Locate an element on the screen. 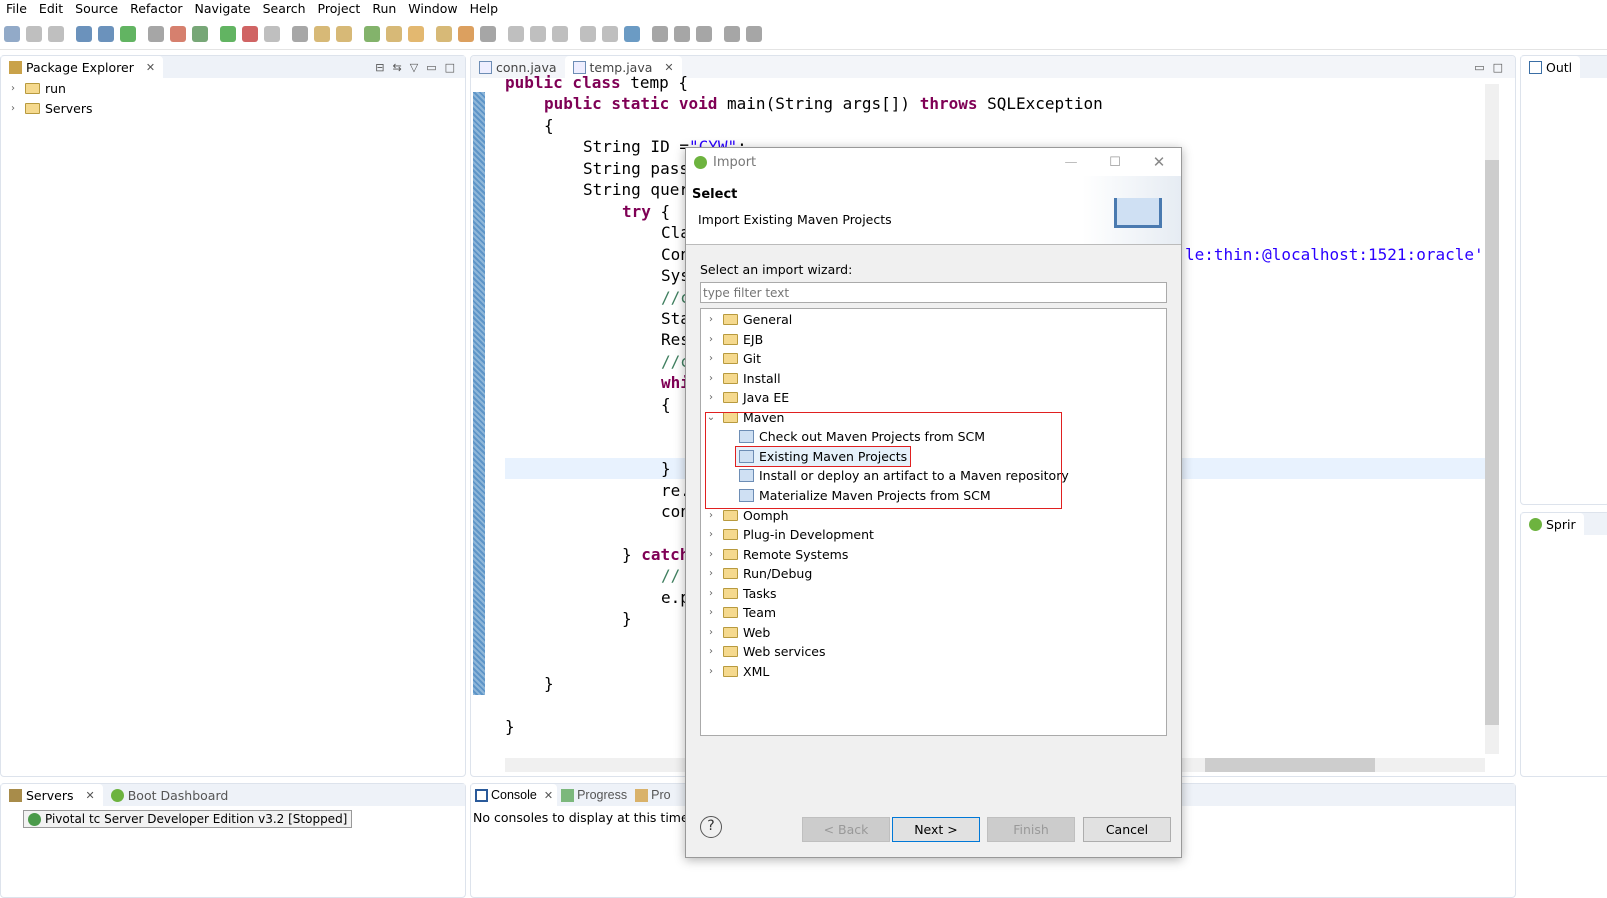 This screenshot has width=1607, height=898. tab-outline: Outl is located at coordinates (1551, 67).